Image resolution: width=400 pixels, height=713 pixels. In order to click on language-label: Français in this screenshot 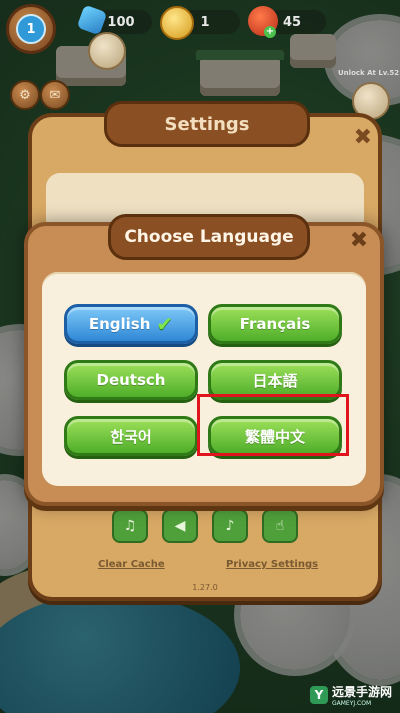, I will do `click(275, 324)`.